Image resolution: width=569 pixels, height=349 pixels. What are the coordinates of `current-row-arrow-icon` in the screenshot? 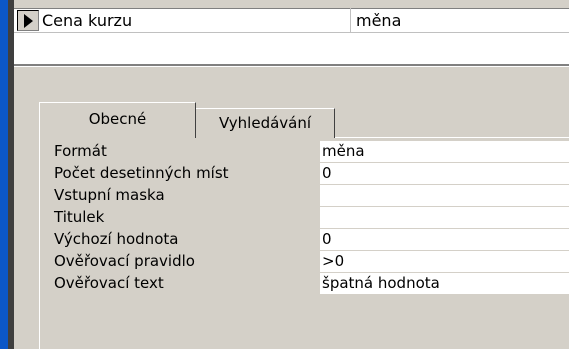 It's located at (28, 21).